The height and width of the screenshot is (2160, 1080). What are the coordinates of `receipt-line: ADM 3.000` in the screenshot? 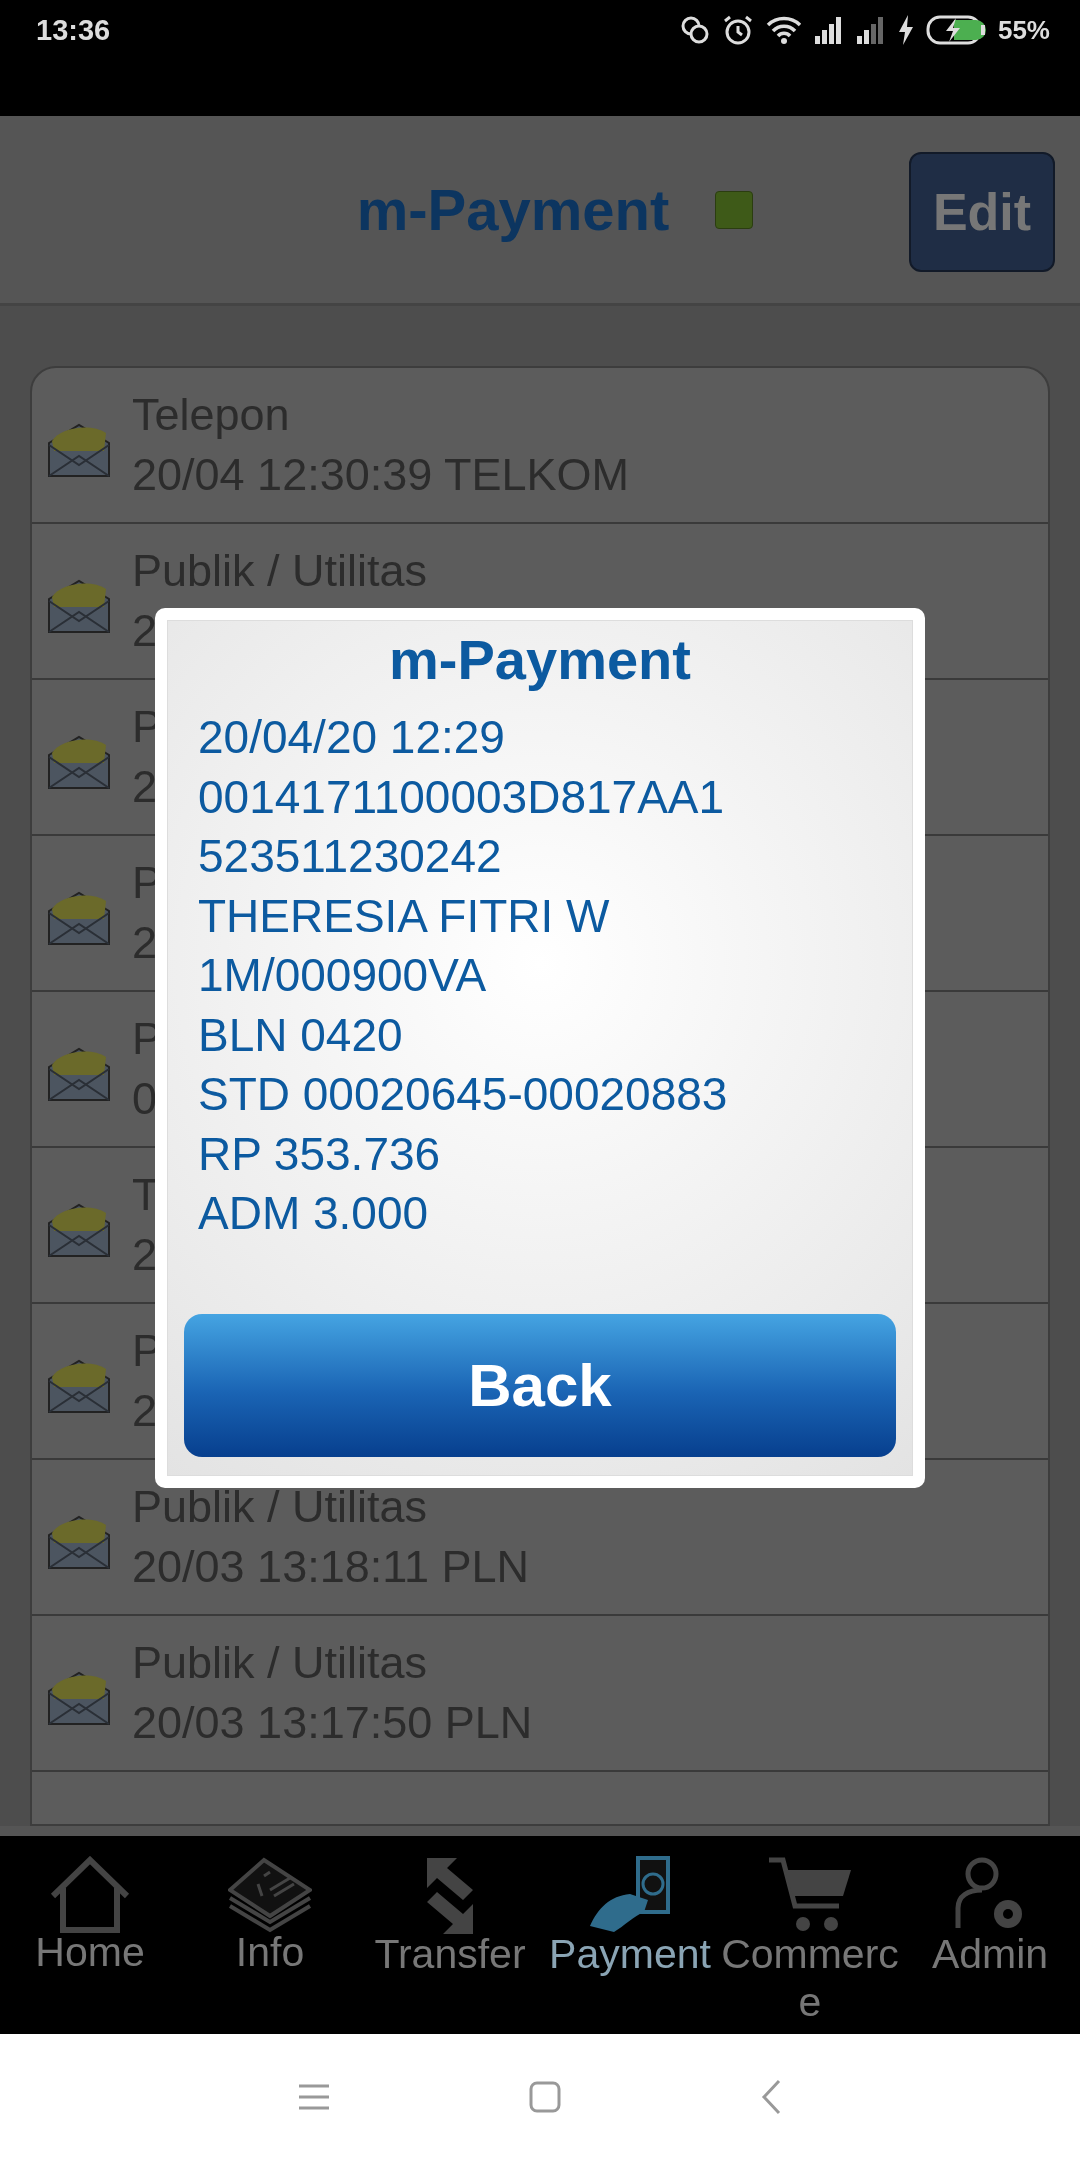 It's located at (313, 1213).